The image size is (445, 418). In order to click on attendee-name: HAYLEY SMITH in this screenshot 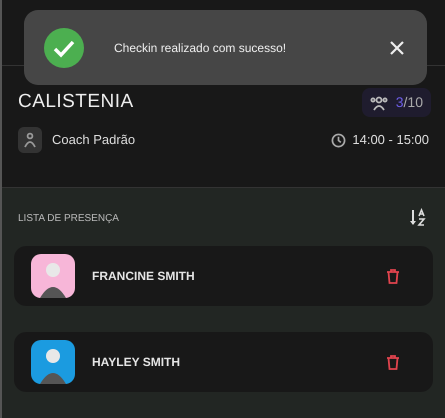, I will do `click(137, 362)`.